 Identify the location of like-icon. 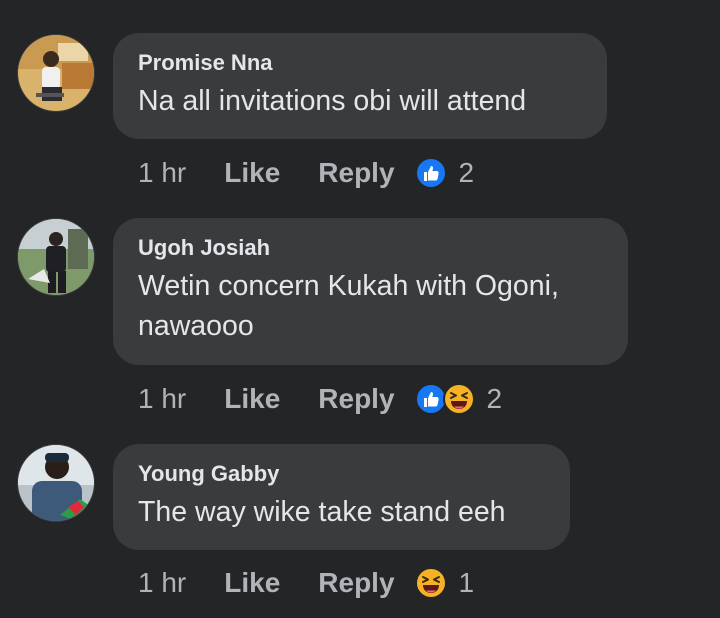
(430, 173).